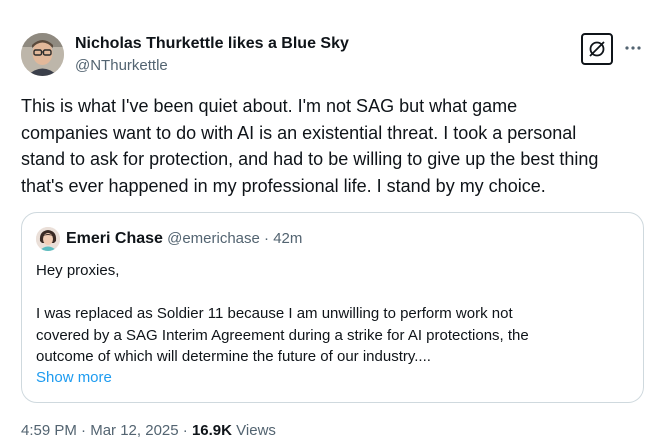  I want to click on author-avatar, so click(42, 54).